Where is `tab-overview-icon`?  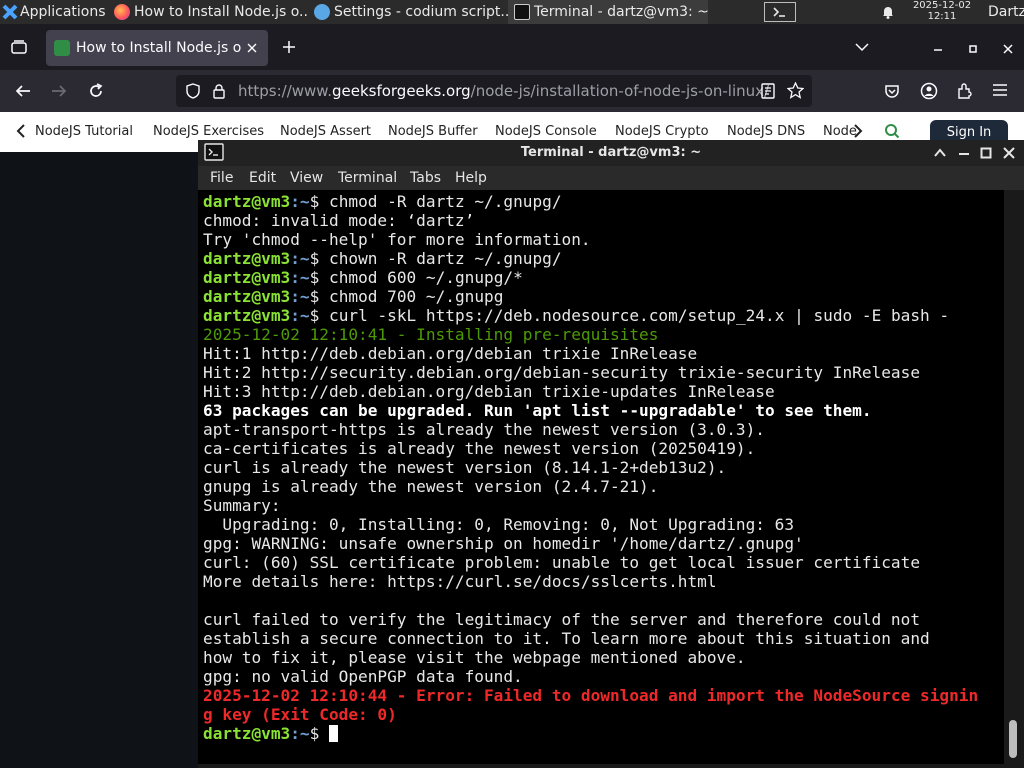 tab-overview-icon is located at coordinates (19, 47).